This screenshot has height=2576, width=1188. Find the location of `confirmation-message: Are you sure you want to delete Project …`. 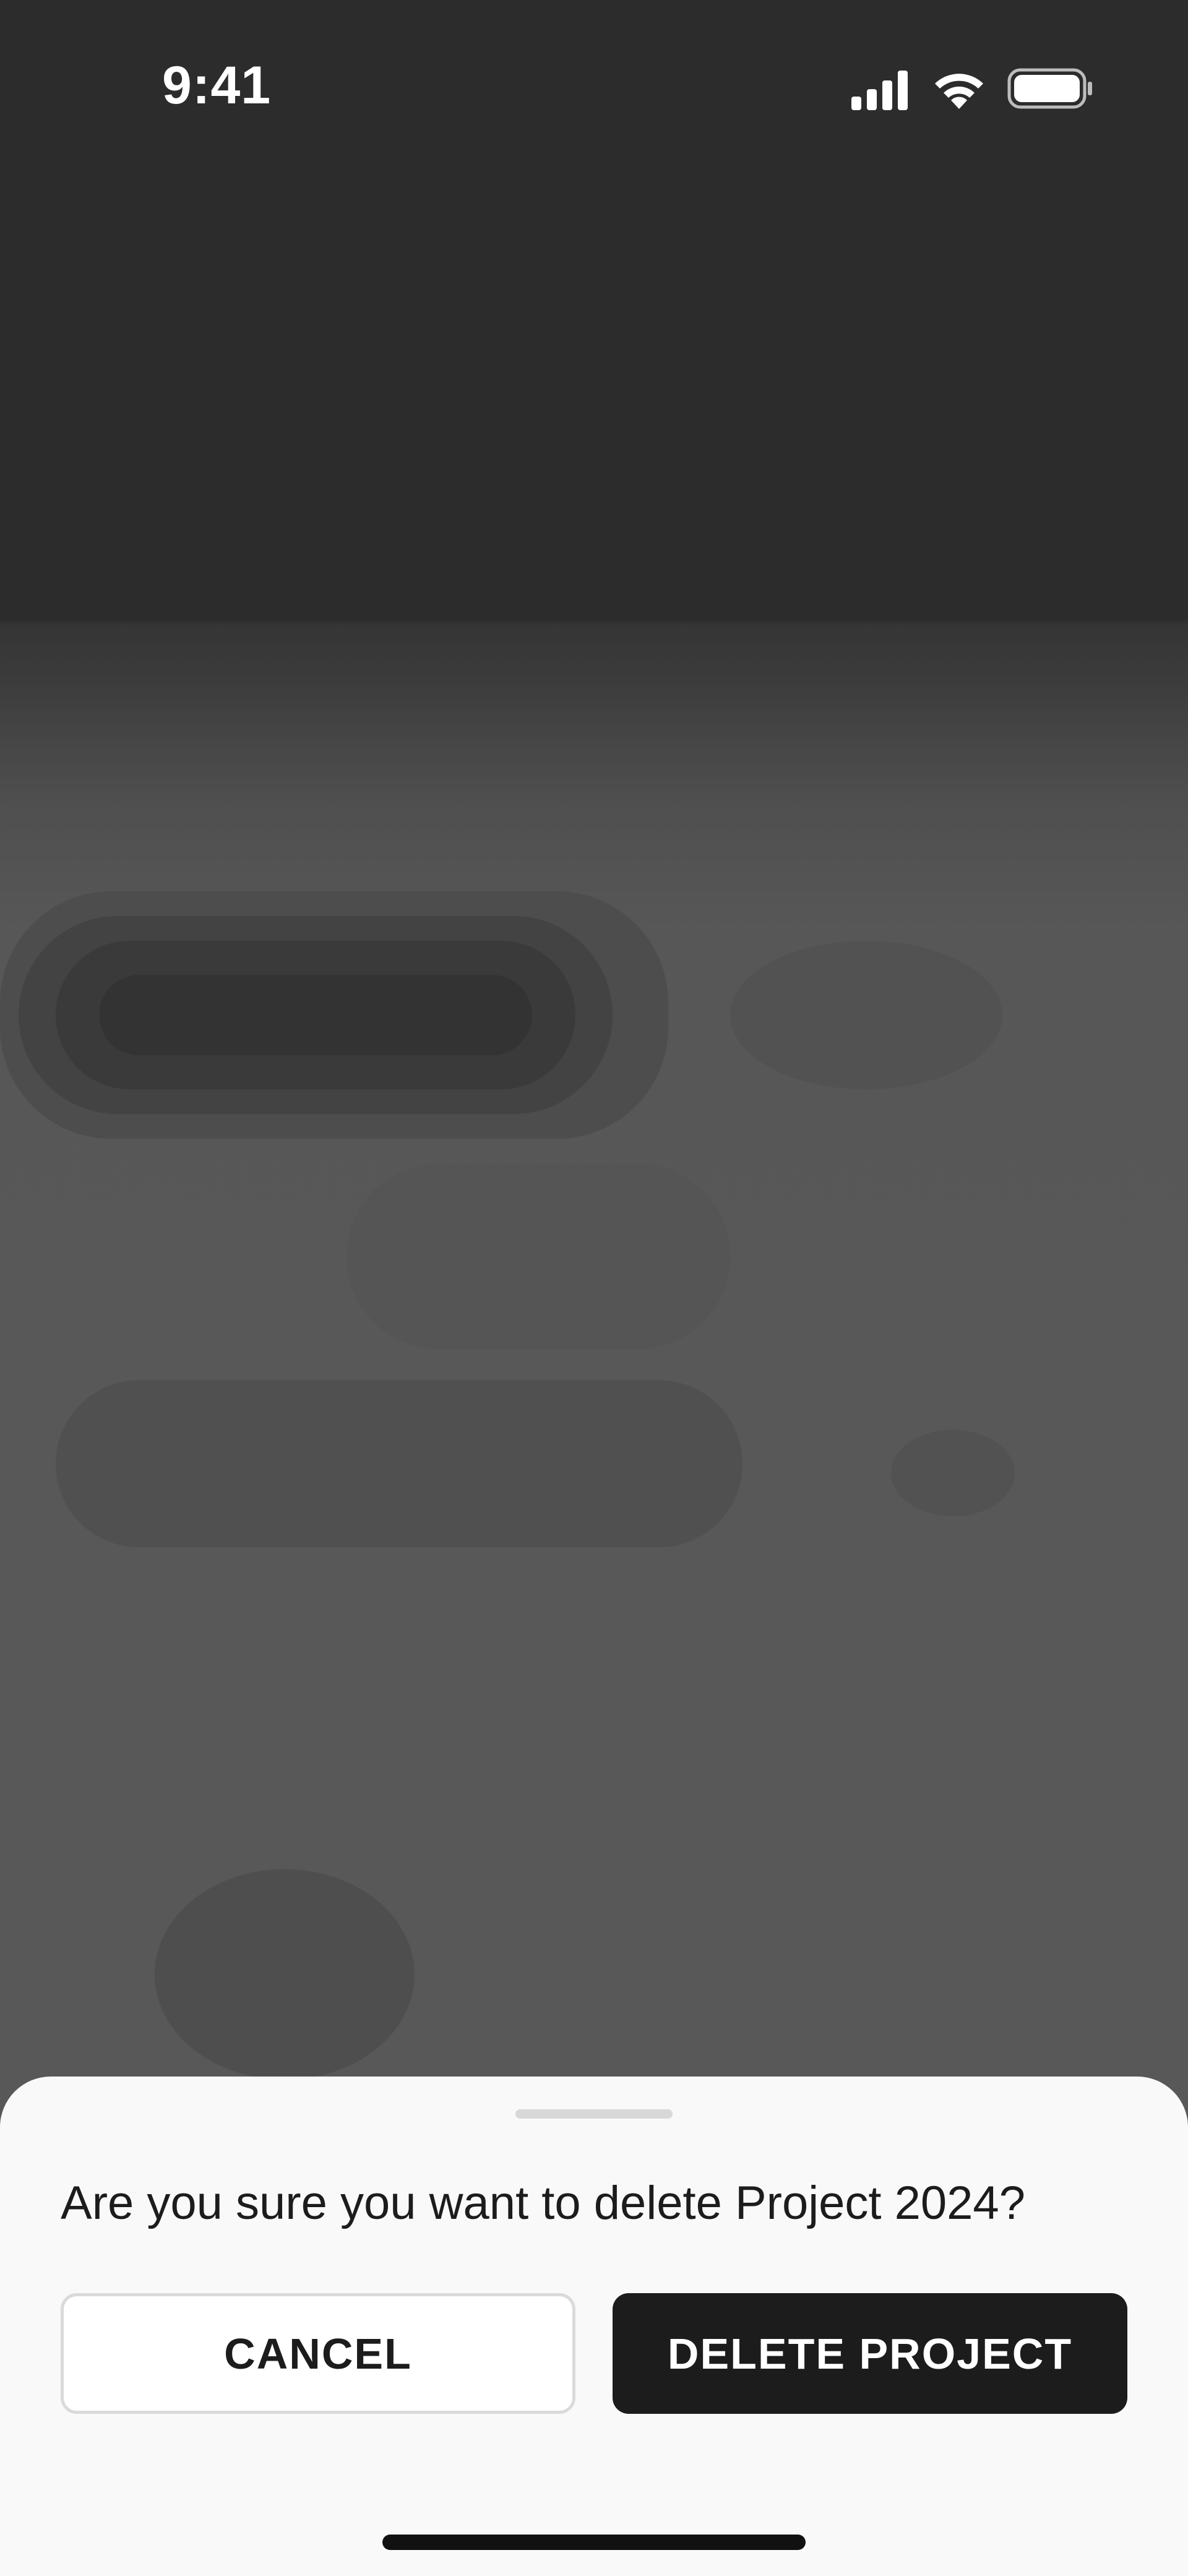

confirmation-message: Are you sure you want to delete Project … is located at coordinates (543, 2203).